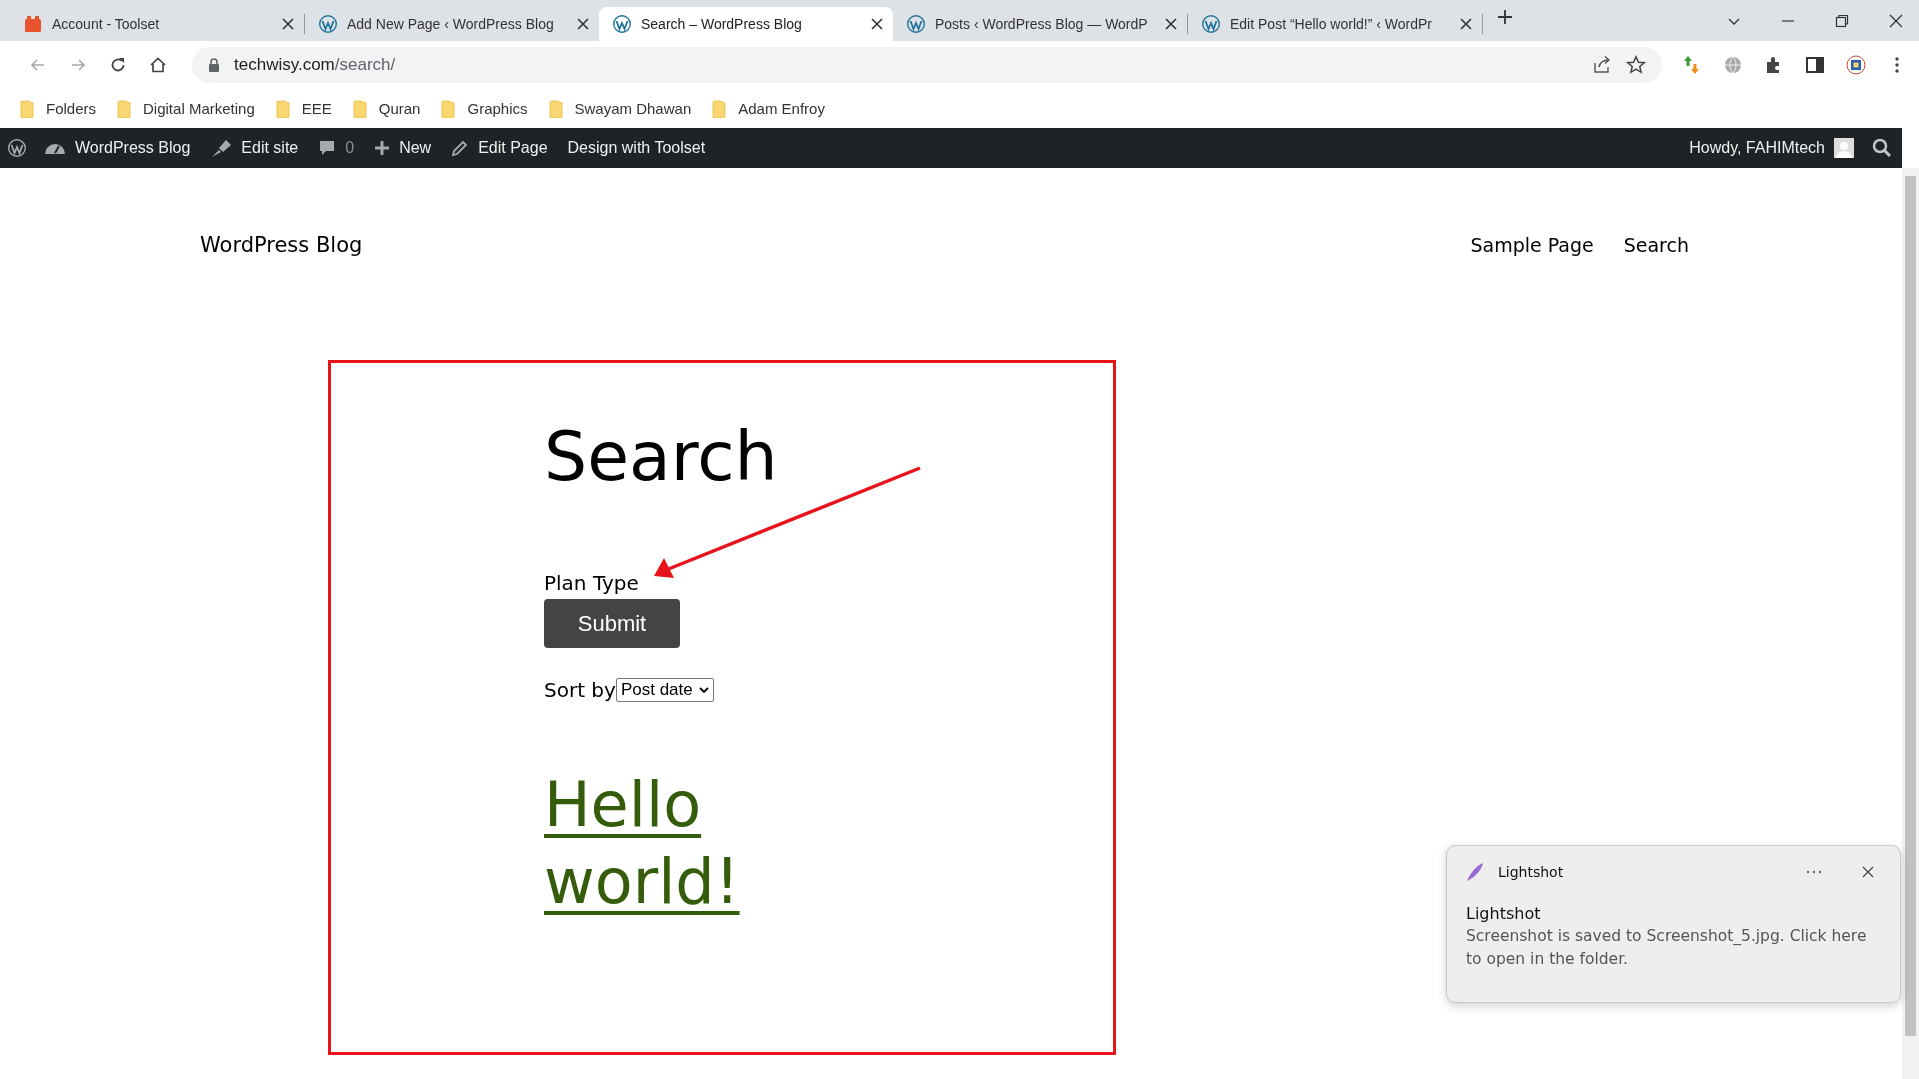 The image size is (1919, 1079). I want to click on search-icon, so click(1882, 148).